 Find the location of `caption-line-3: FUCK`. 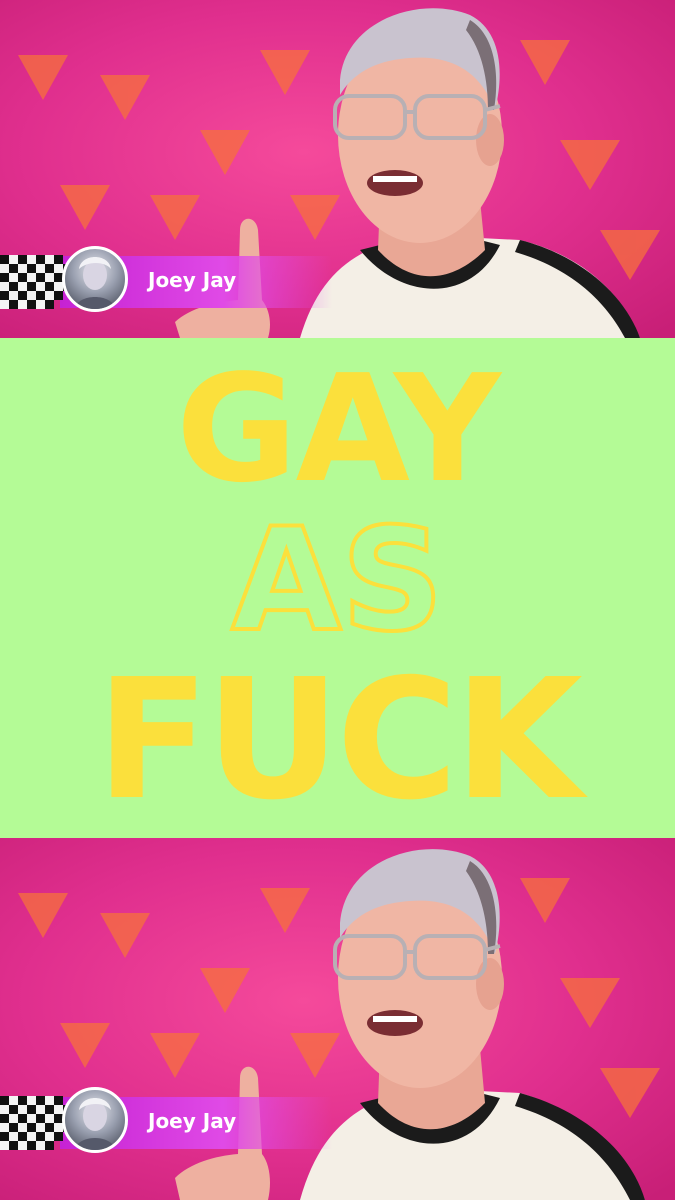

caption-line-3: FUCK is located at coordinates (339, 740).